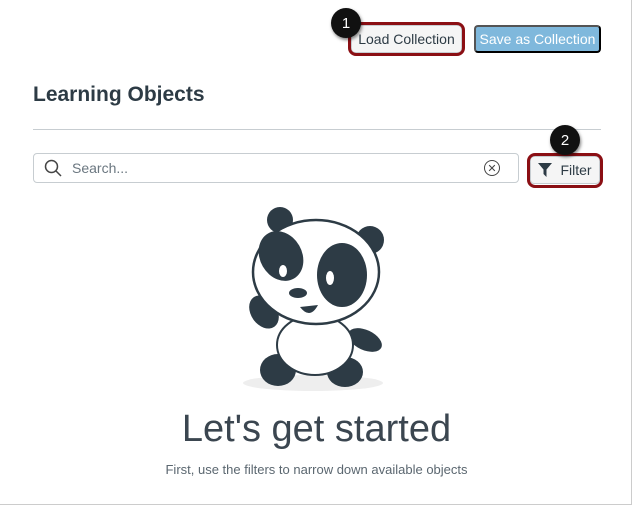 The image size is (633, 506). I want to click on empty-state-title: Let's get started, so click(316, 429).